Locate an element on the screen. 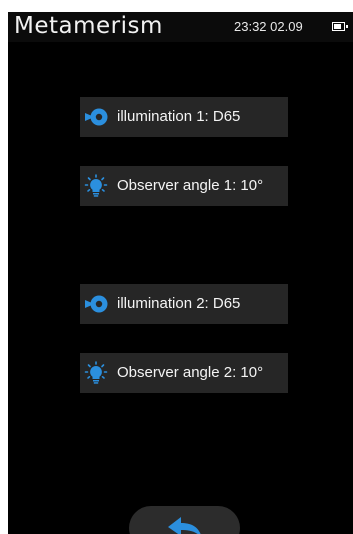  observer-angle-2-button: Observer angle 2: 10° is located at coordinates (184, 373).